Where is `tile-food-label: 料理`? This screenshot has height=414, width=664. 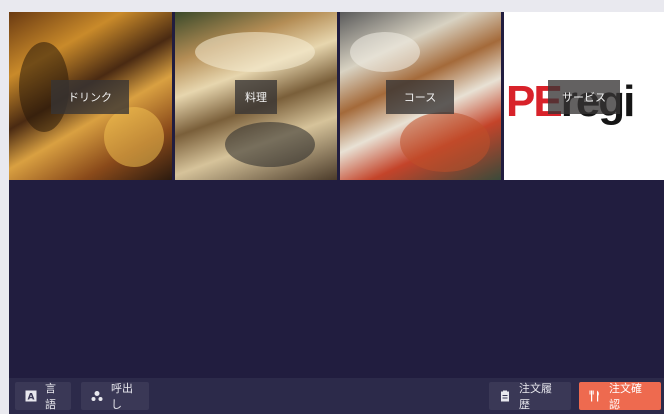 tile-food-label: 料理 is located at coordinates (256, 97).